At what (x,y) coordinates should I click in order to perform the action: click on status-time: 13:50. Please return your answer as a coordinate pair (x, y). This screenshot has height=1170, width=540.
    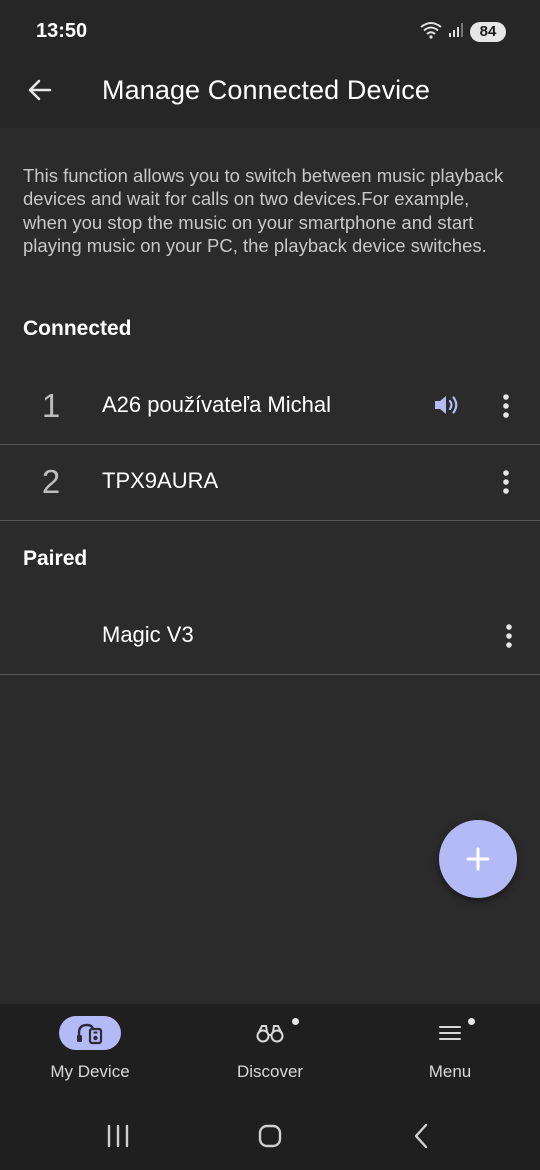
    Looking at the image, I should click on (62, 31).